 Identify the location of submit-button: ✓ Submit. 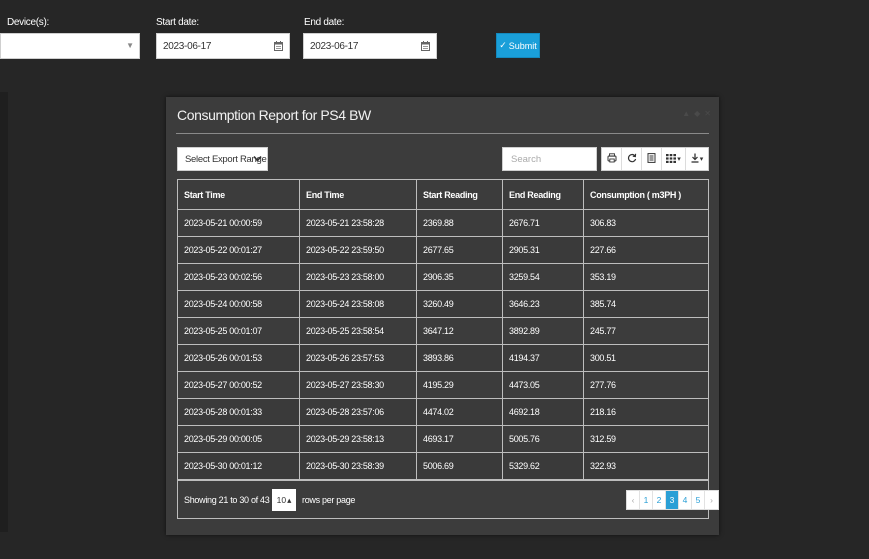
(518, 45).